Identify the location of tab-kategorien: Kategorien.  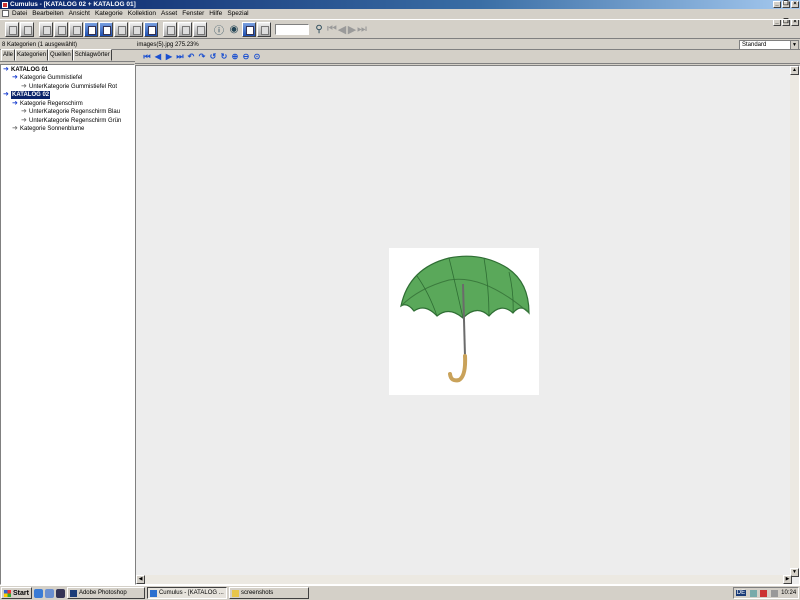
(32, 55).